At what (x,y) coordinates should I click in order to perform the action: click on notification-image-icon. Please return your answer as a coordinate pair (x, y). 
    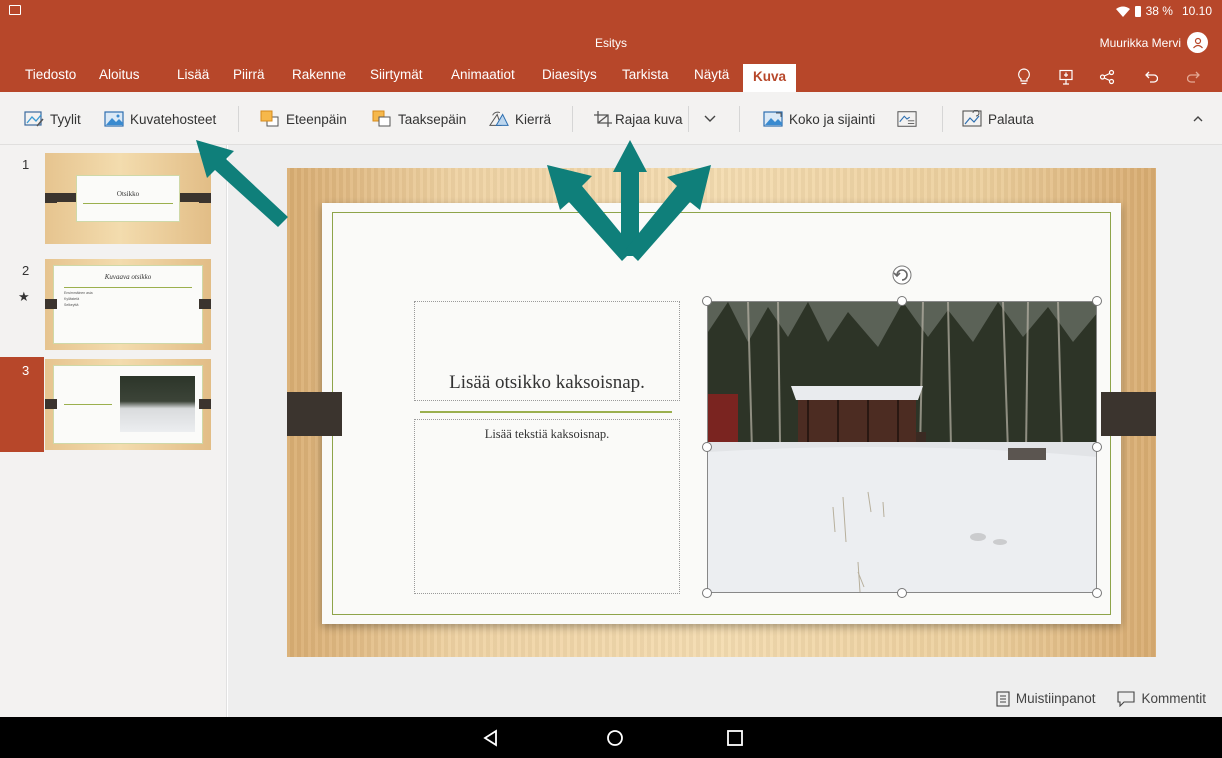
    Looking at the image, I should click on (15, 10).